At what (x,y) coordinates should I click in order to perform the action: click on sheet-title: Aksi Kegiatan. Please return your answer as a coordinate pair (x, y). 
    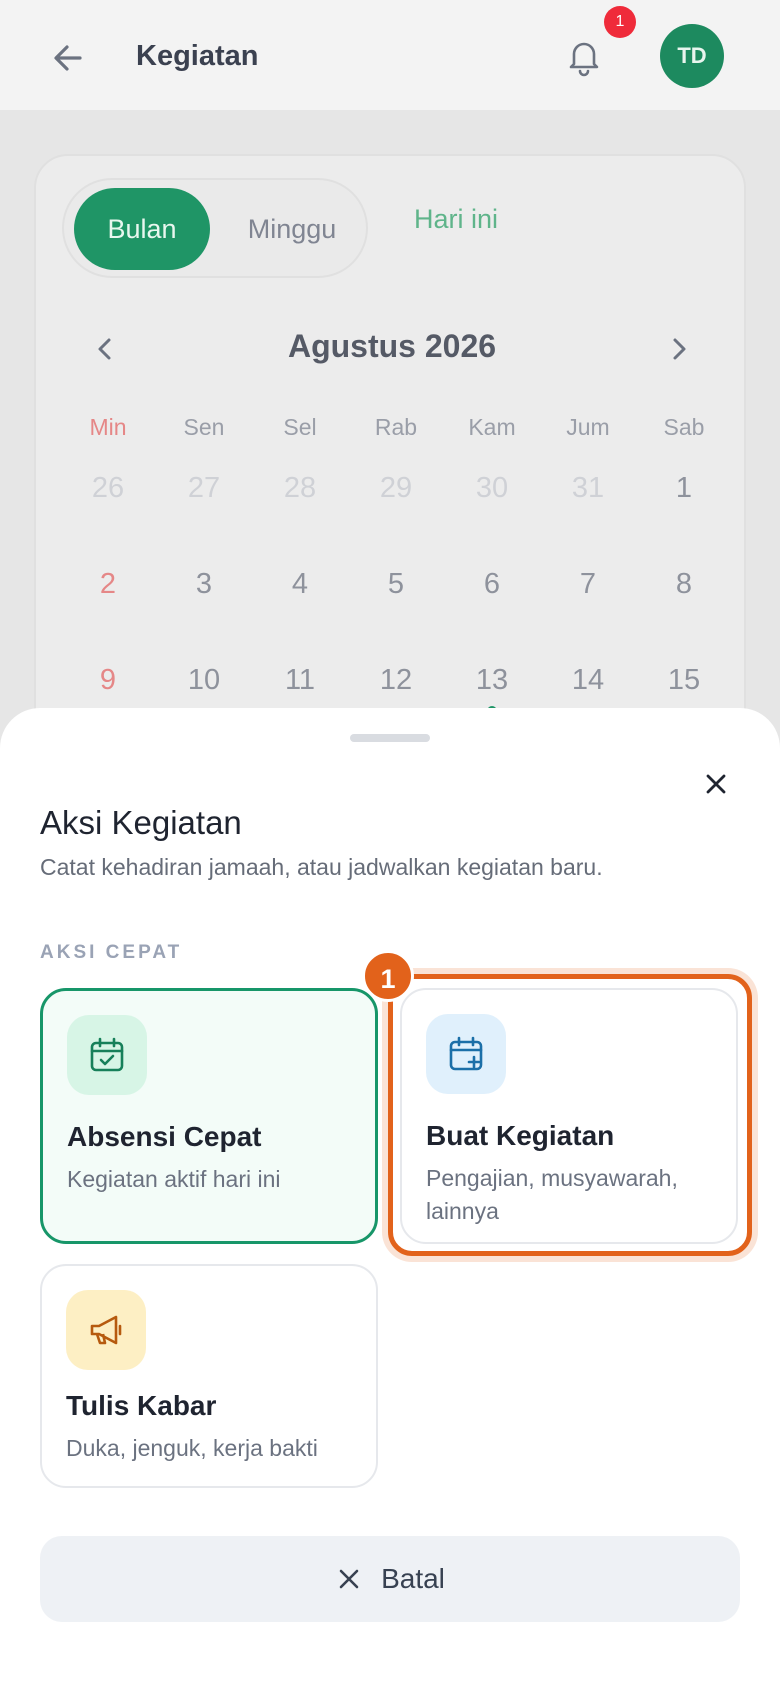
    Looking at the image, I should click on (141, 822).